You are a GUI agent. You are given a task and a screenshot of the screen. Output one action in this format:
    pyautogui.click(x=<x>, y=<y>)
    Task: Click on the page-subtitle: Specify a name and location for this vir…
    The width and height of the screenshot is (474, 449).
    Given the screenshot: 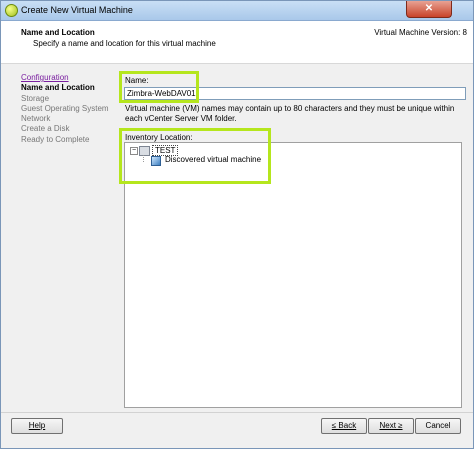 What is the action you would take?
    pyautogui.click(x=124, y=43)
    